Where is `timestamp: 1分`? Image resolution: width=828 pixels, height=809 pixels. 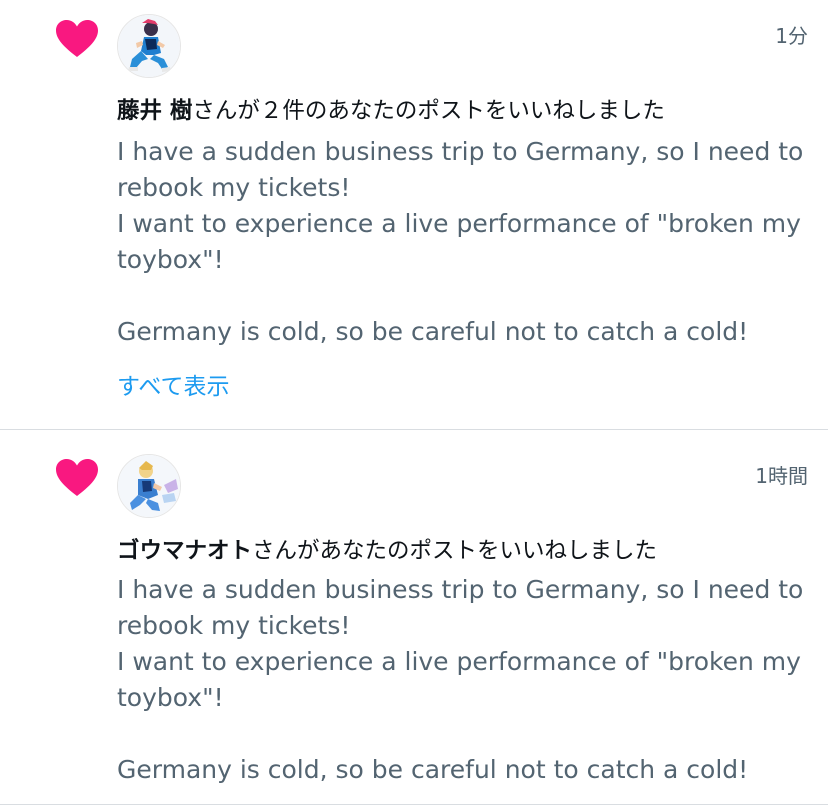
timestamp: 1分 is located at coordinates (791, 36).